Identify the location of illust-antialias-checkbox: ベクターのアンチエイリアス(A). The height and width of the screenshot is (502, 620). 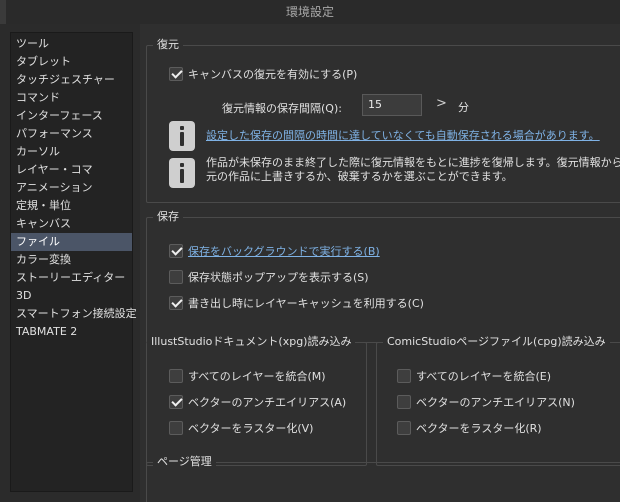
(257, 402).